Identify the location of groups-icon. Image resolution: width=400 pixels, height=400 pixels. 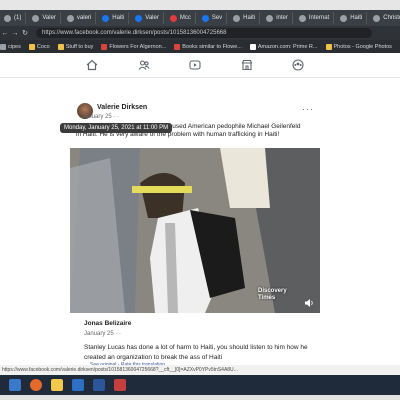
(298, 65).